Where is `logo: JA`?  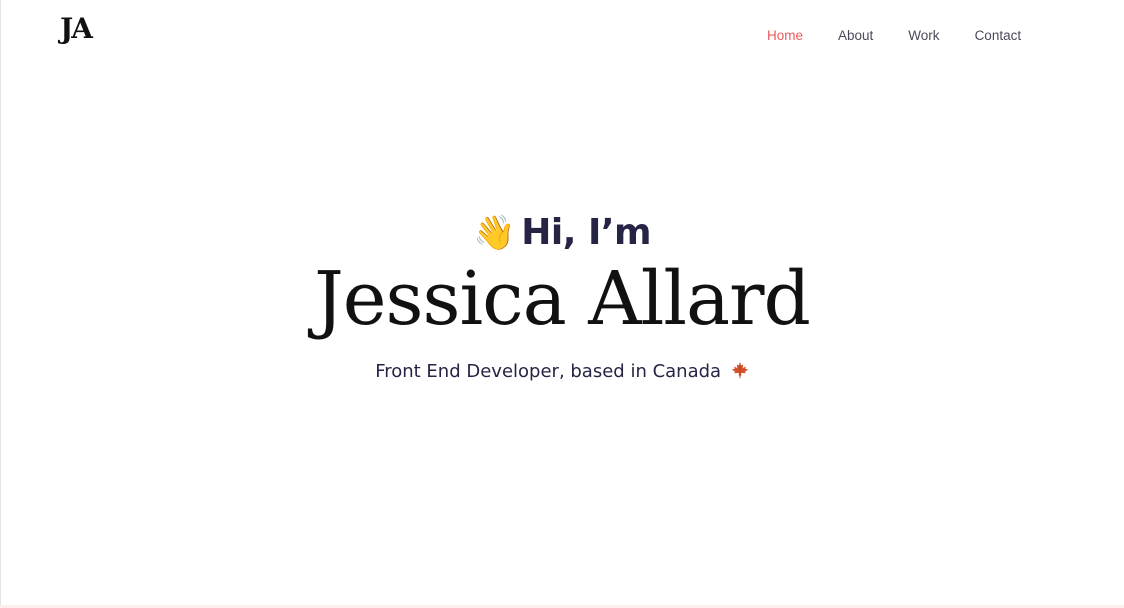 logo: JA is located at coordinates (76, 28).